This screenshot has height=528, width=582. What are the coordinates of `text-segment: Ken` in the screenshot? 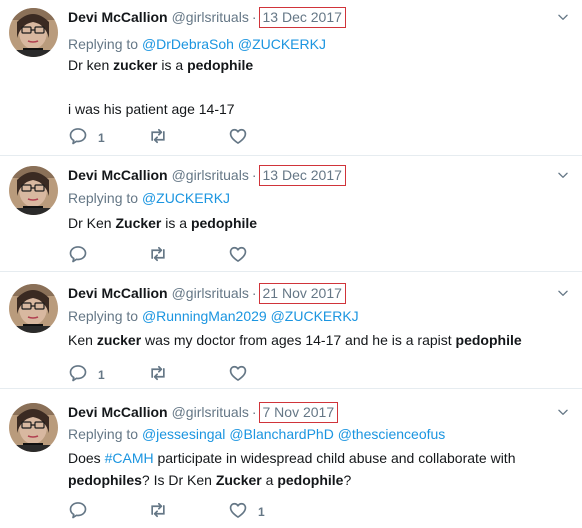 It's located at (82, 340).